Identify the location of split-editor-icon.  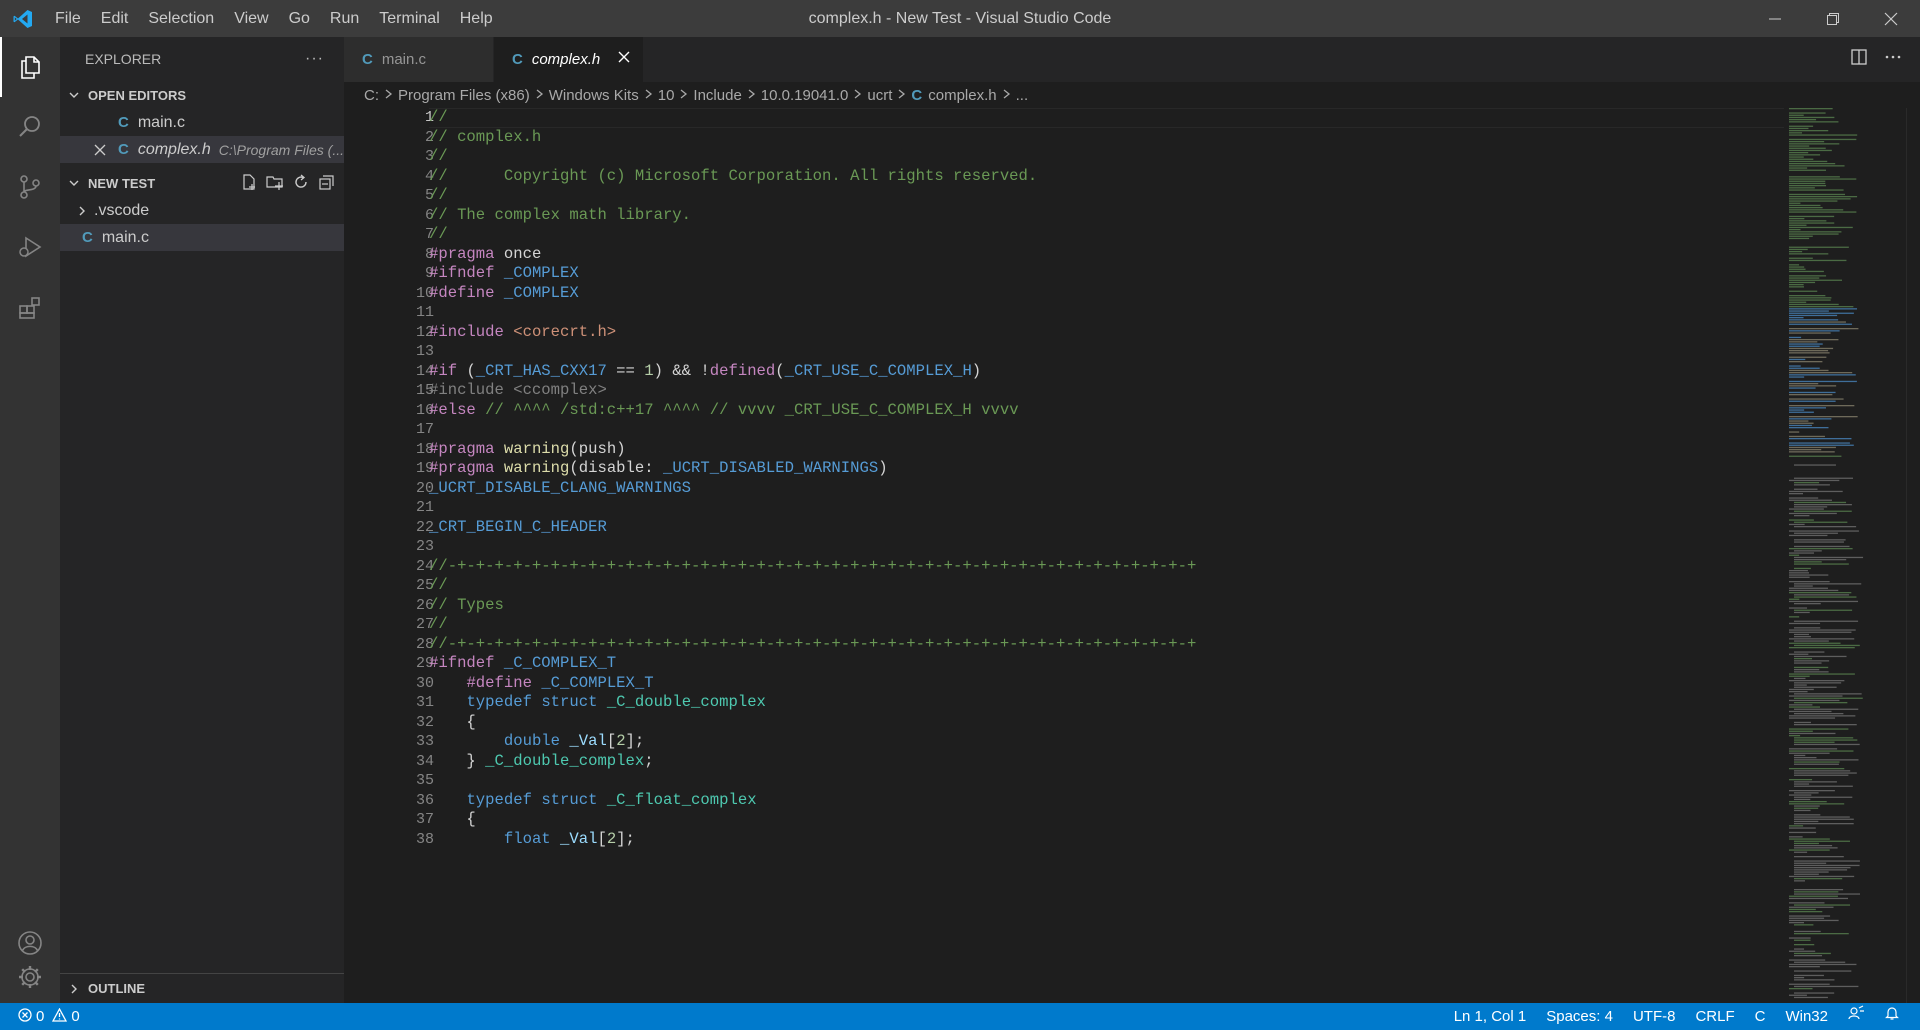
(1859, 59).